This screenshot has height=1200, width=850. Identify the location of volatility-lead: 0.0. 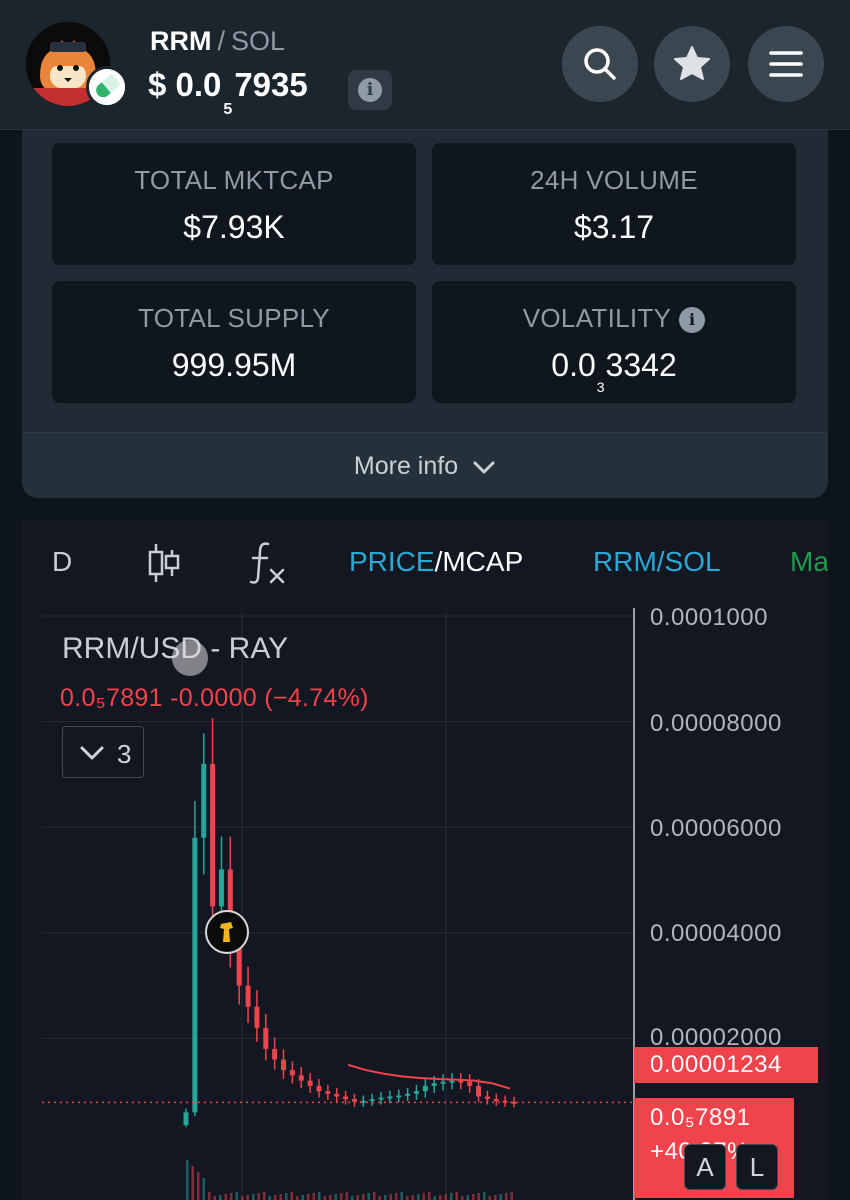
(573, 365).